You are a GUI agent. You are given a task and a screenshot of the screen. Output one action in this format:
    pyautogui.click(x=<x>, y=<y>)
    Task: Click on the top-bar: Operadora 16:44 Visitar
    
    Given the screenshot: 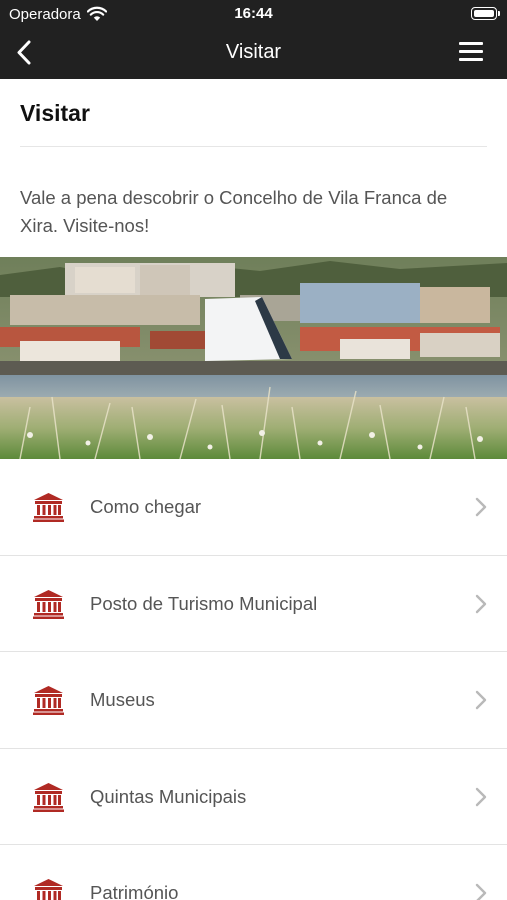 What is the action you would take?
    pyautogui.click(x=253, y=39)
    